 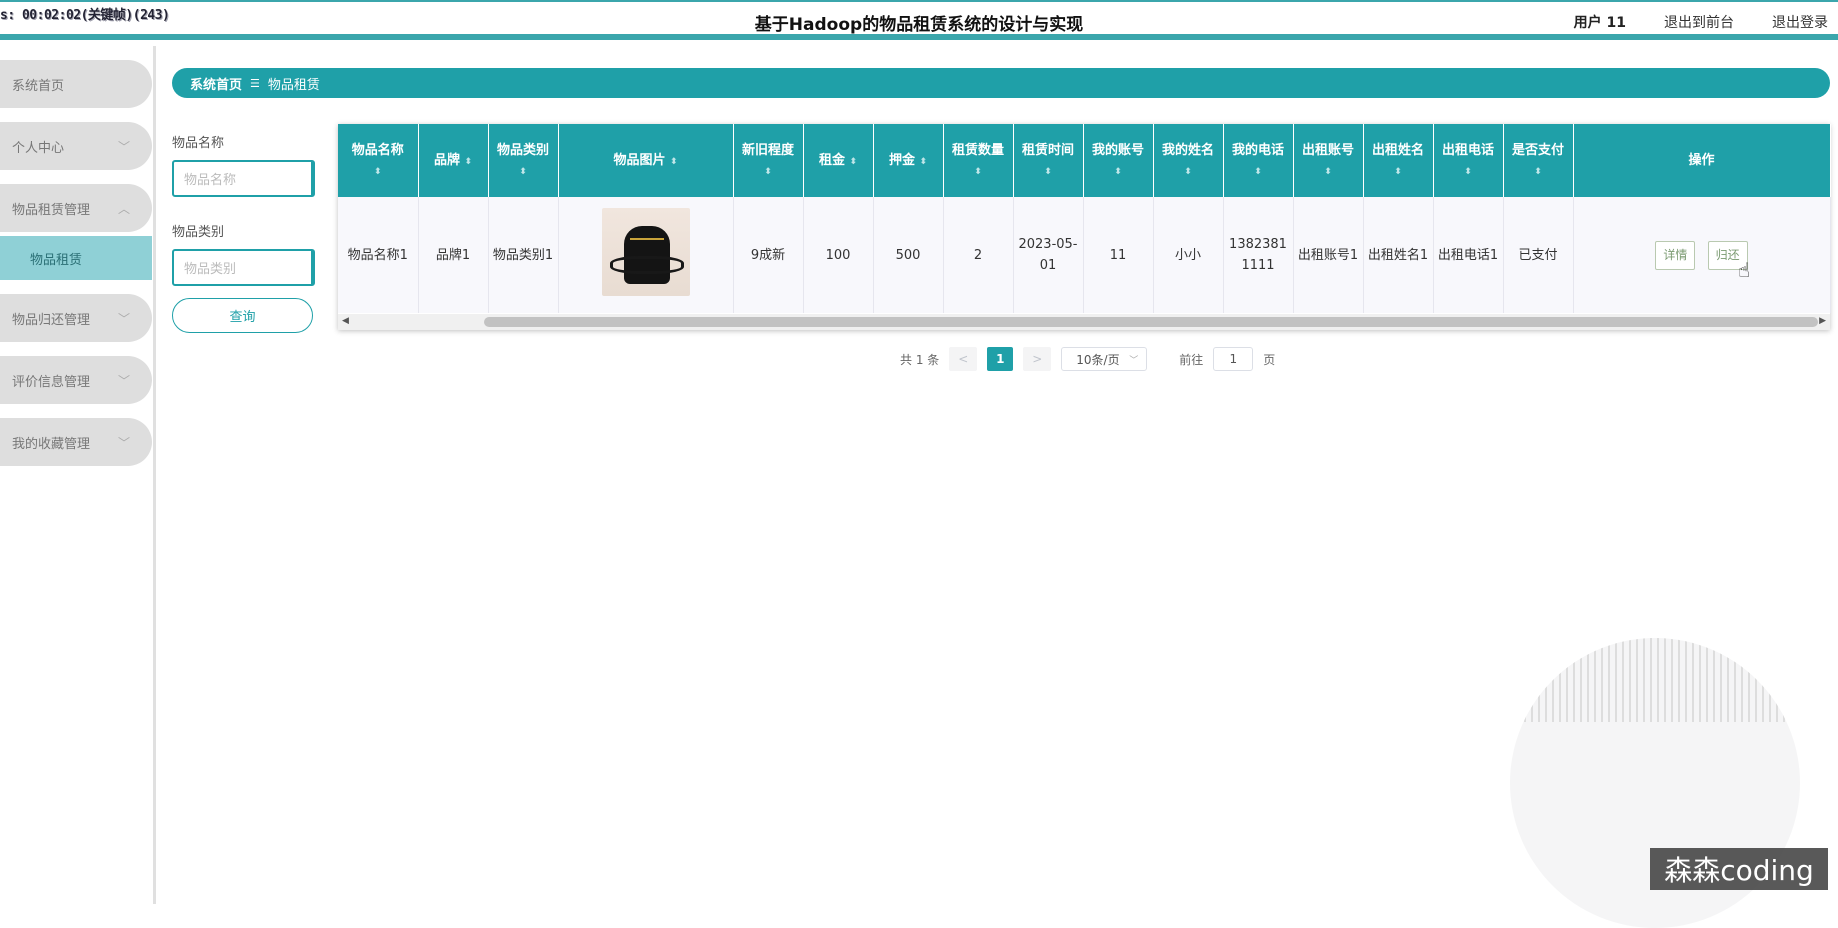 I want to click on sidebar-item-label: 物品租赁, so click(x=56, y=260).